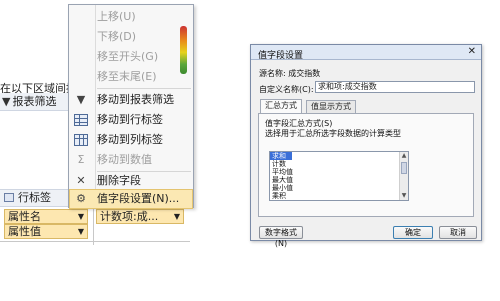  I want to click on menu-item-move-up: 上移(U), so click(131, 17).